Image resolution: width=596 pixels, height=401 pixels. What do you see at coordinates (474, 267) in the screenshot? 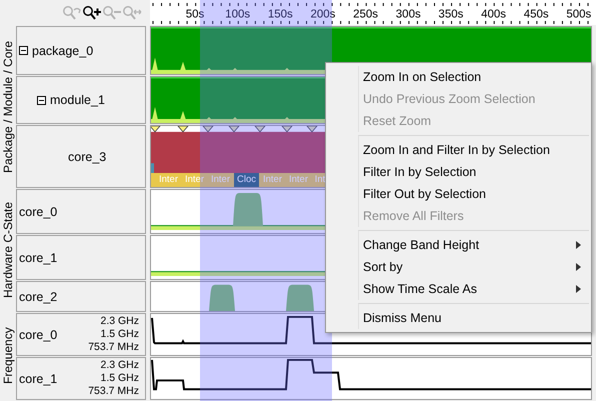
I see `menu-item: Sort by` at bounding box center [474, 267].